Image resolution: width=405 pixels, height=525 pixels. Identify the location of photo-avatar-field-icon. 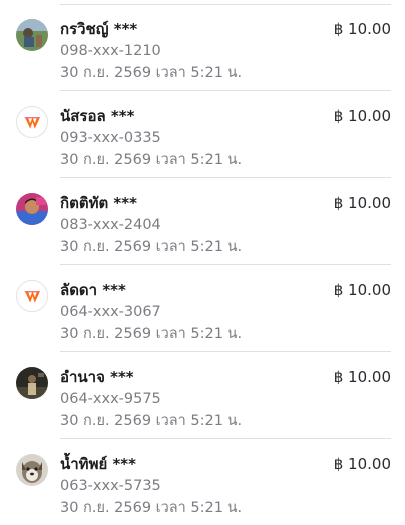
(32, 35).